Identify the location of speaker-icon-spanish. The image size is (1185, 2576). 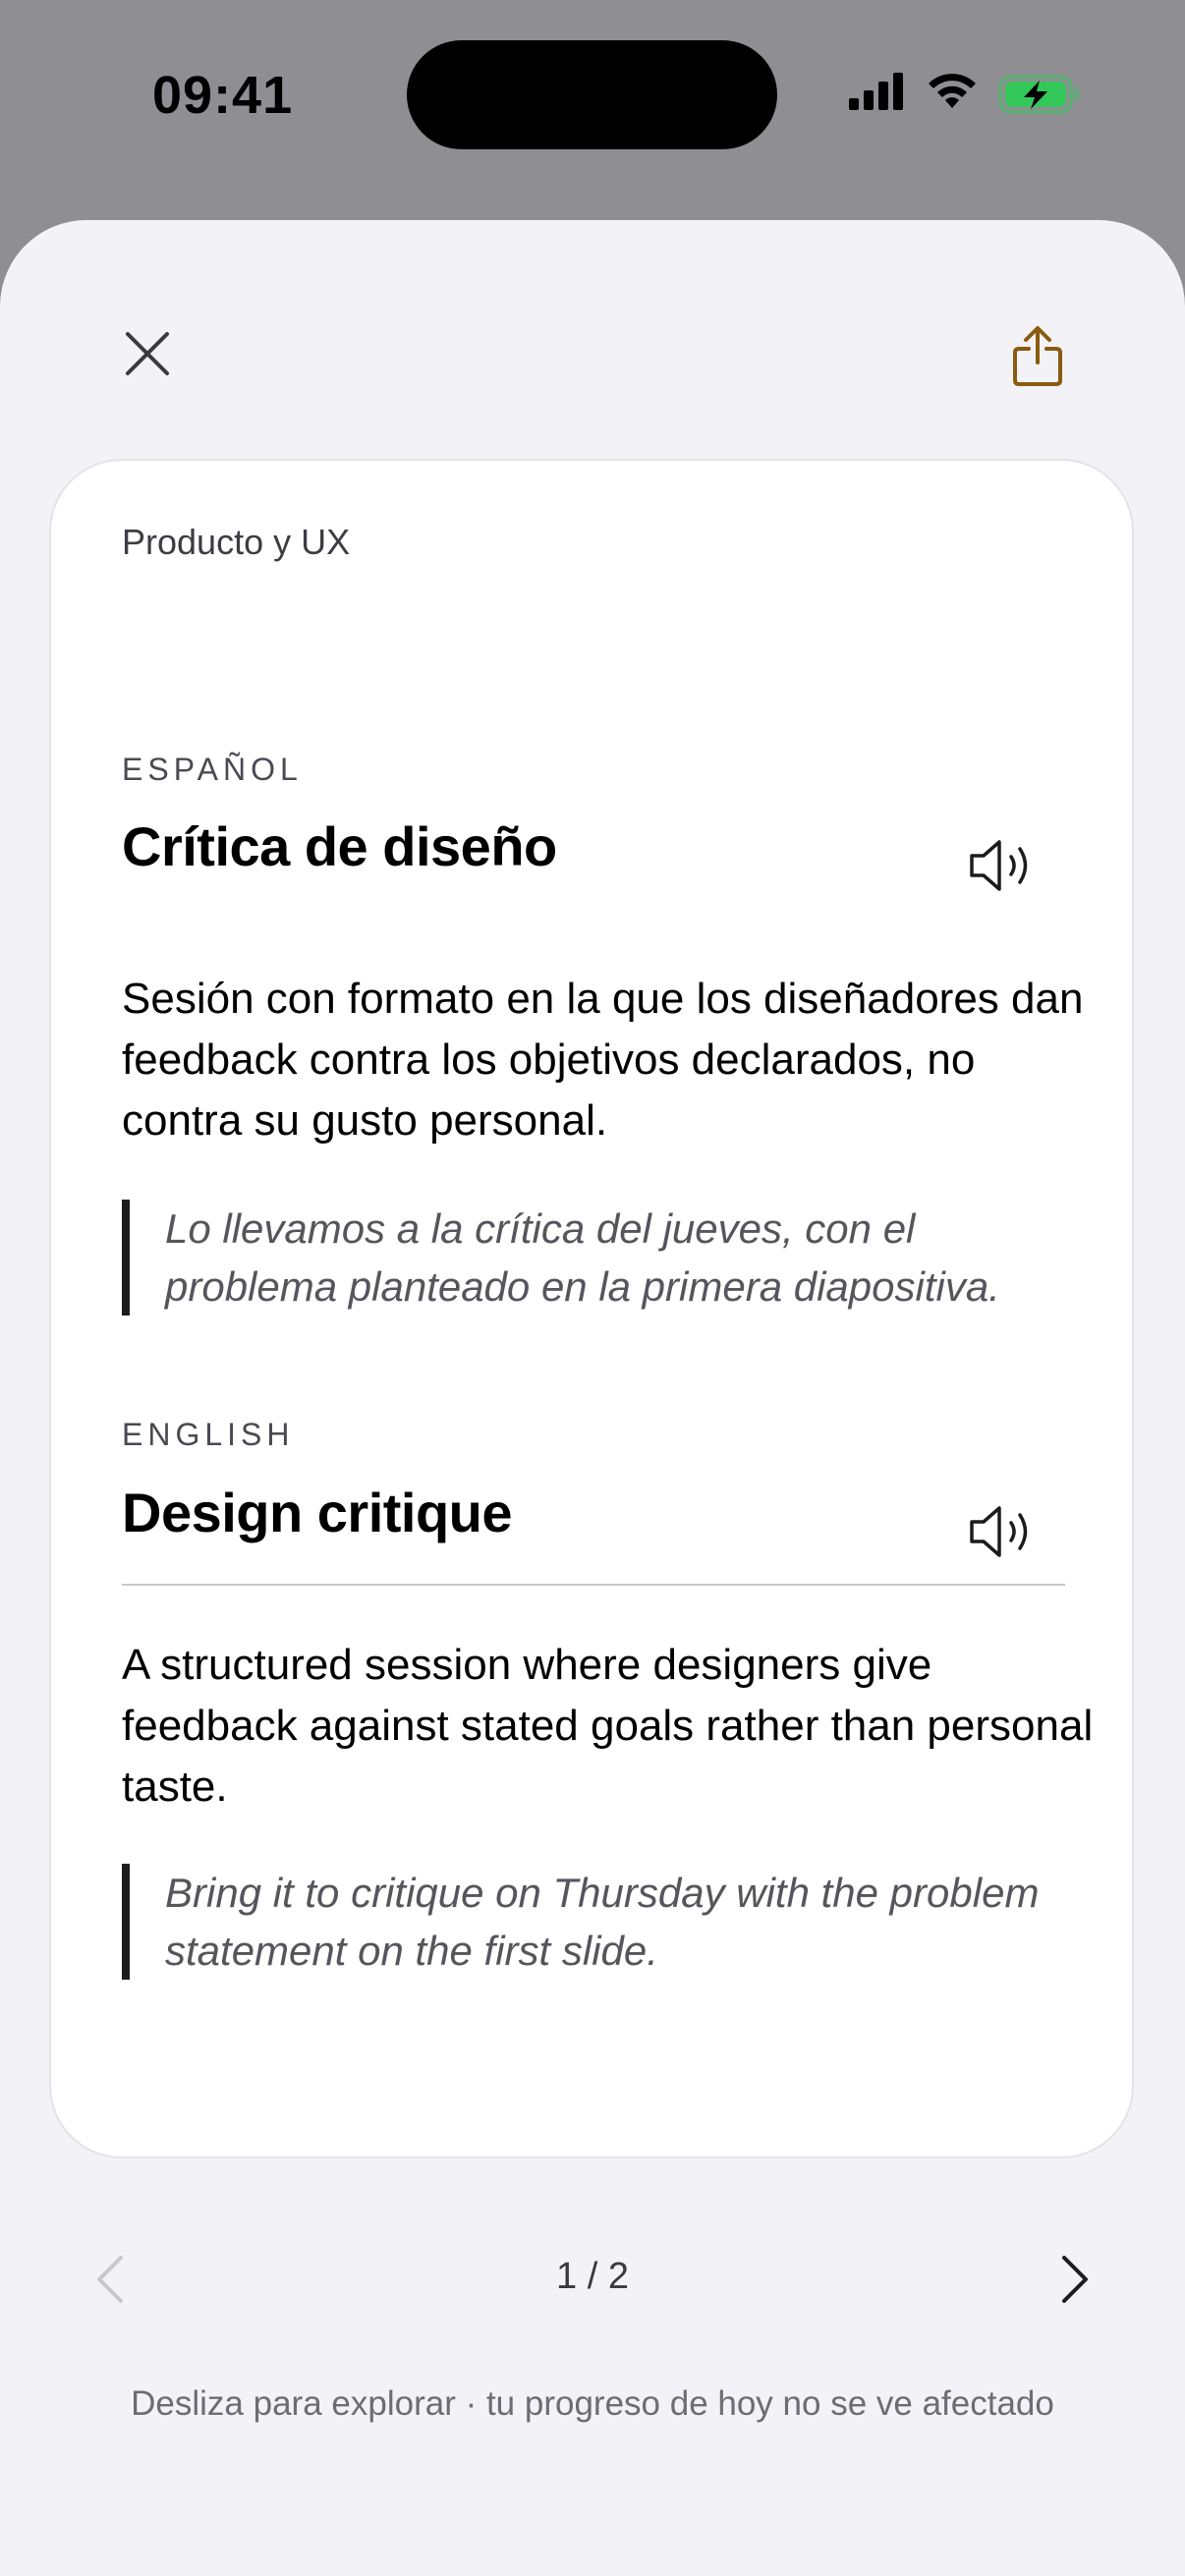
(1003, 865).